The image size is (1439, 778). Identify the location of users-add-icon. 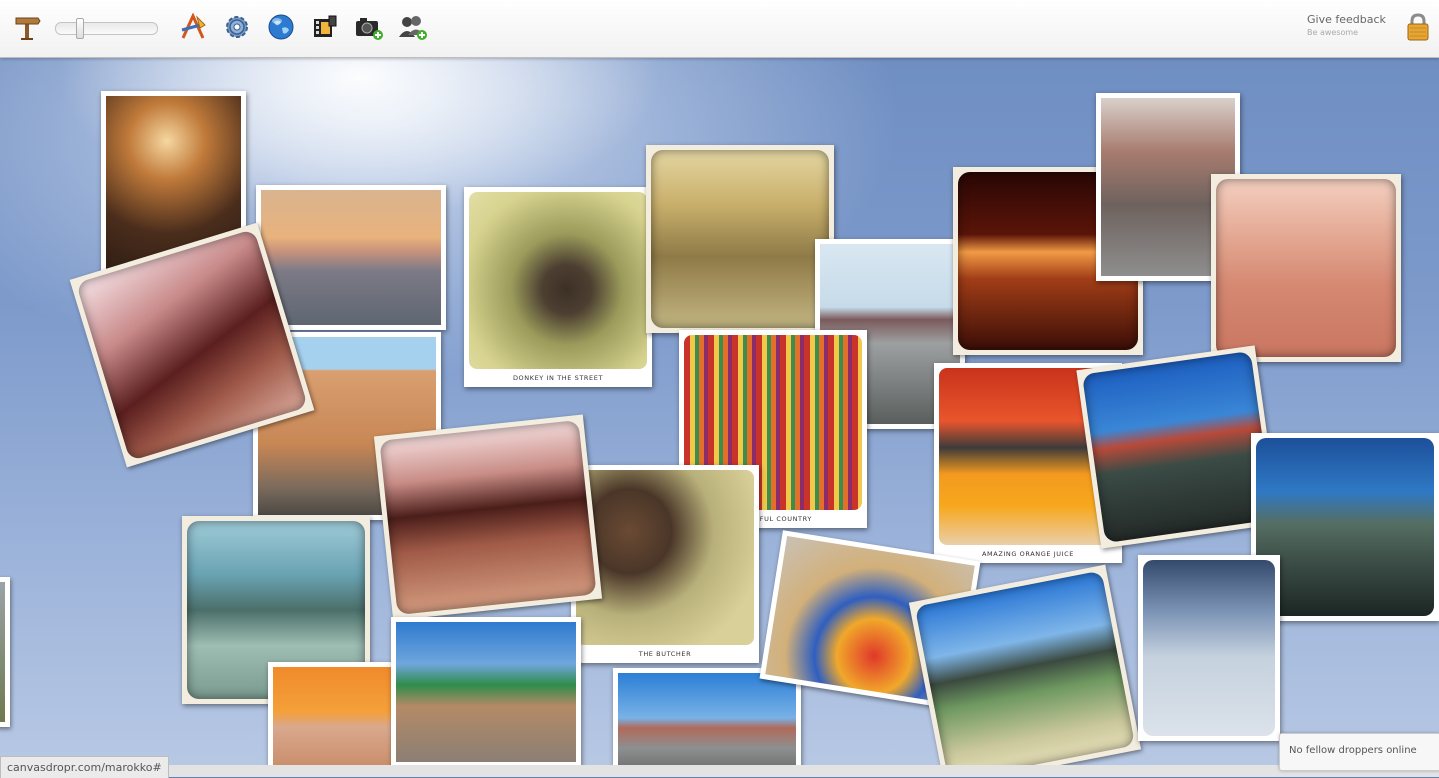
(413, 27).